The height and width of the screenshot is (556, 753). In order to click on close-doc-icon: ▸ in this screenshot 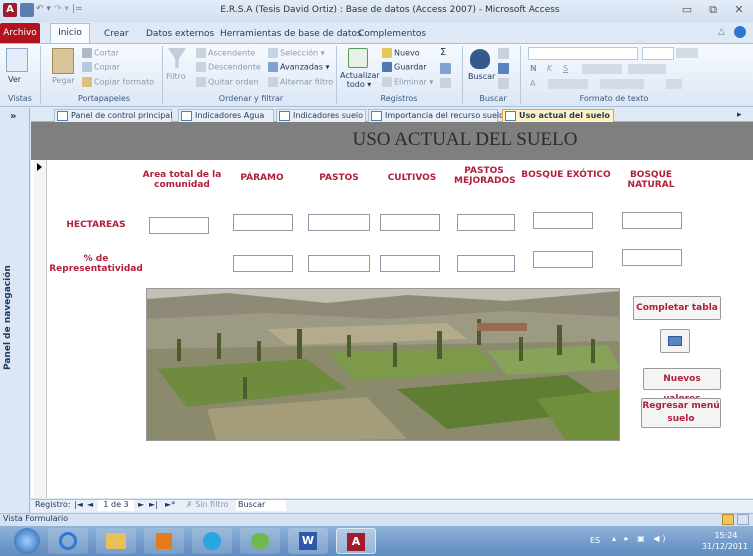, I will do `click(739, 115)`.